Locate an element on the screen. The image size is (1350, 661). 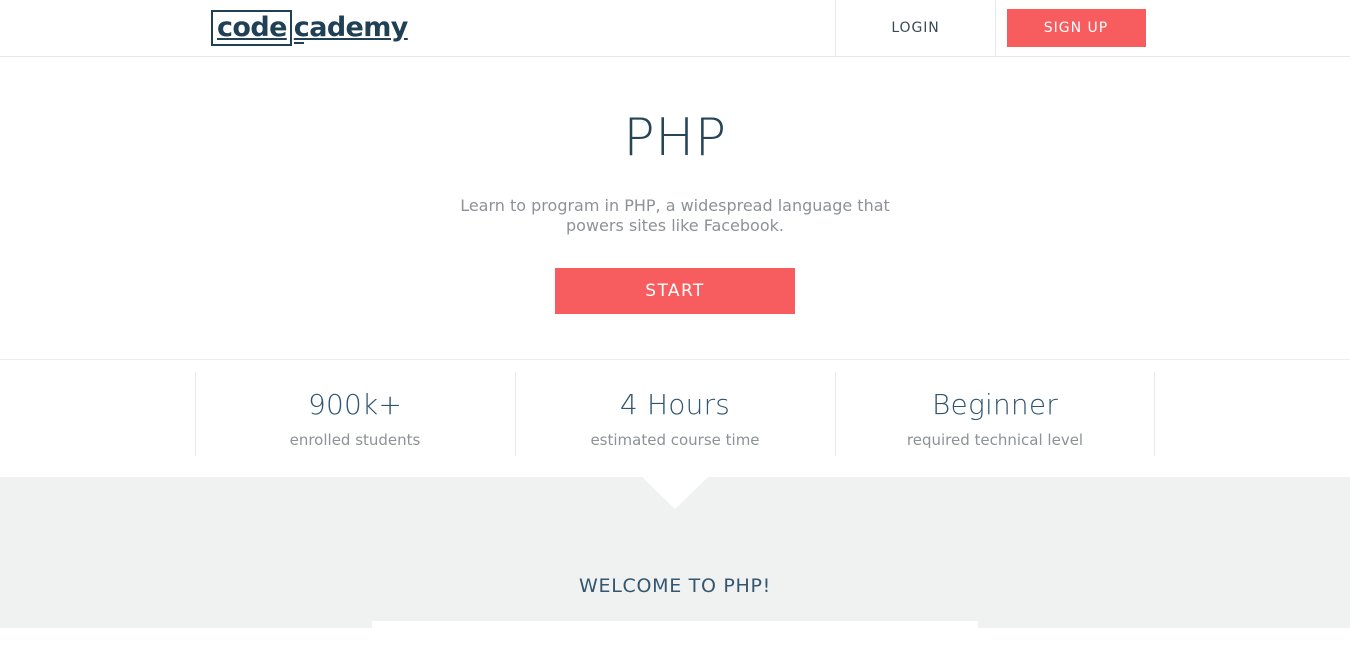
stat-label: enrolled students is located at coordinates (355, 439).